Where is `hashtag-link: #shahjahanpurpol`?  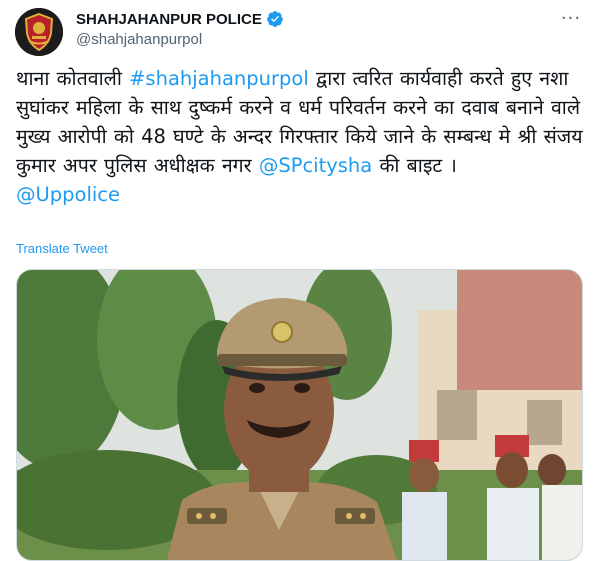
hashtag-link: #shahjahanpurpol is located at coordinates (219, 78).